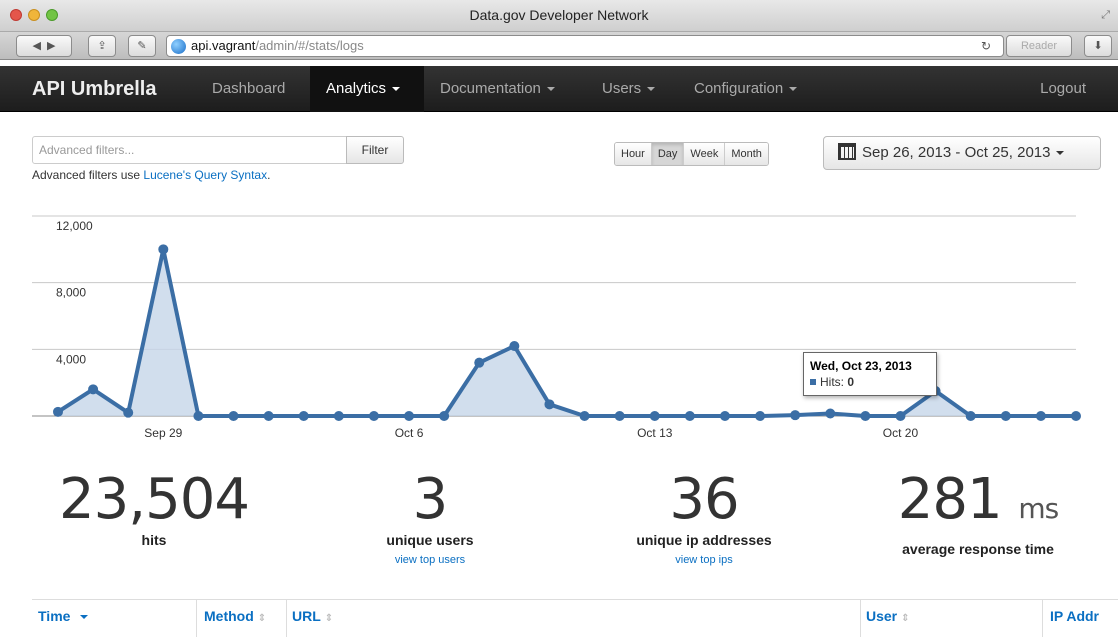 Image resolution: width=1118 pixels, height=637 pixels. What do you see at coordinates (74, 226) in the screenshot?
I see `y-tick-label: 12,000` at bounding box center [74, 226].